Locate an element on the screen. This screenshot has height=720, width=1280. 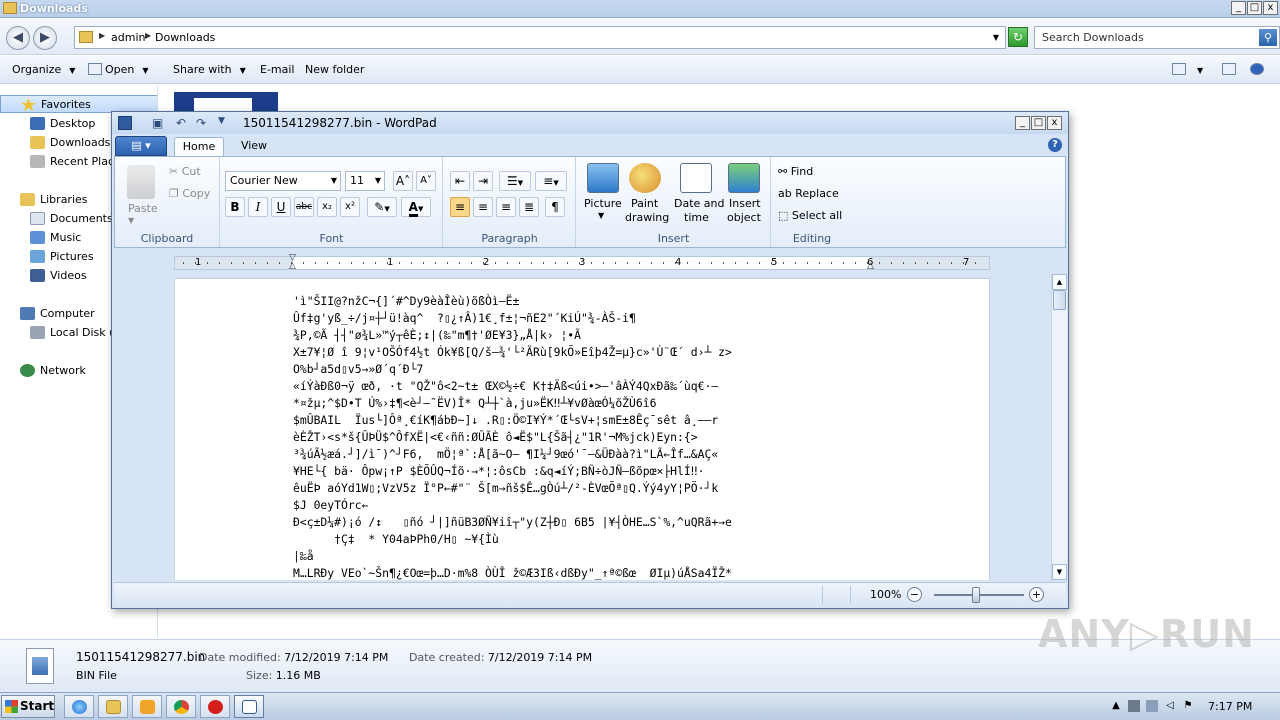
insert-object-label-2: object is located at coordinates (744, 217).